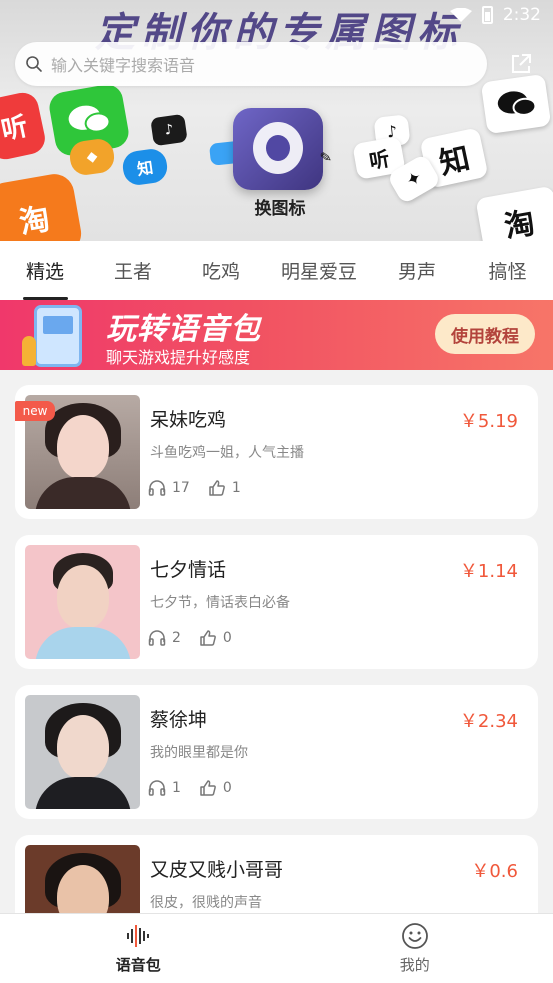  Describe the element at coordinates (199, 753) in the screenshot. I see `item-description: 我的眼里都是你` at that location.